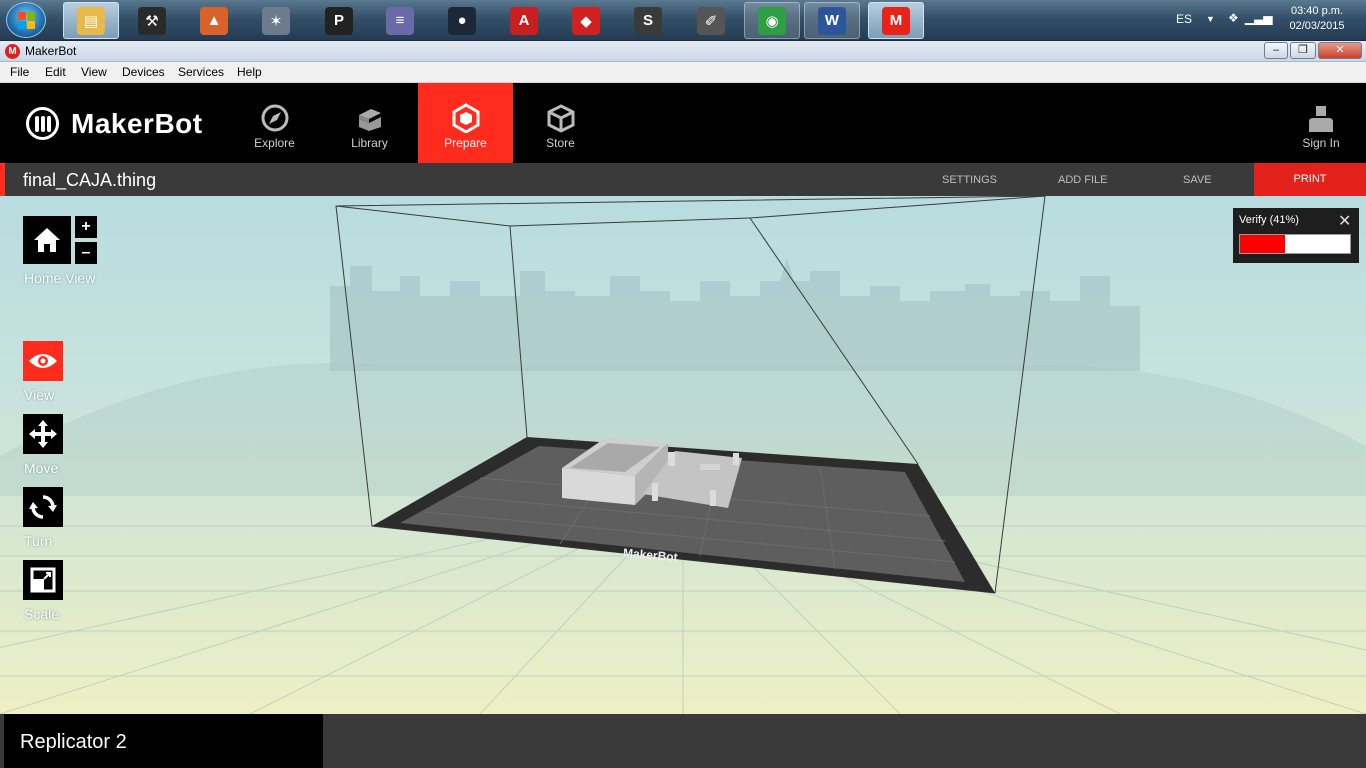 The height and width of the screenshot is (768, 1366). I want to click on makerbot-app-icon: M, so click(12, 51).